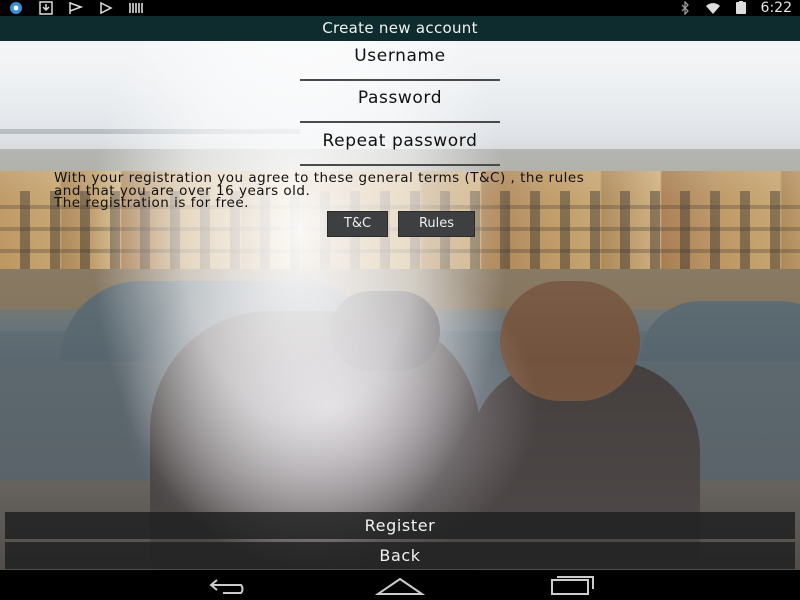 The height and width of the screenshot is (600, 800). What do you see at coordinates (685, 8) in the screenshot?
I see `bluetooth-icon` at bounding box center [685, 8].